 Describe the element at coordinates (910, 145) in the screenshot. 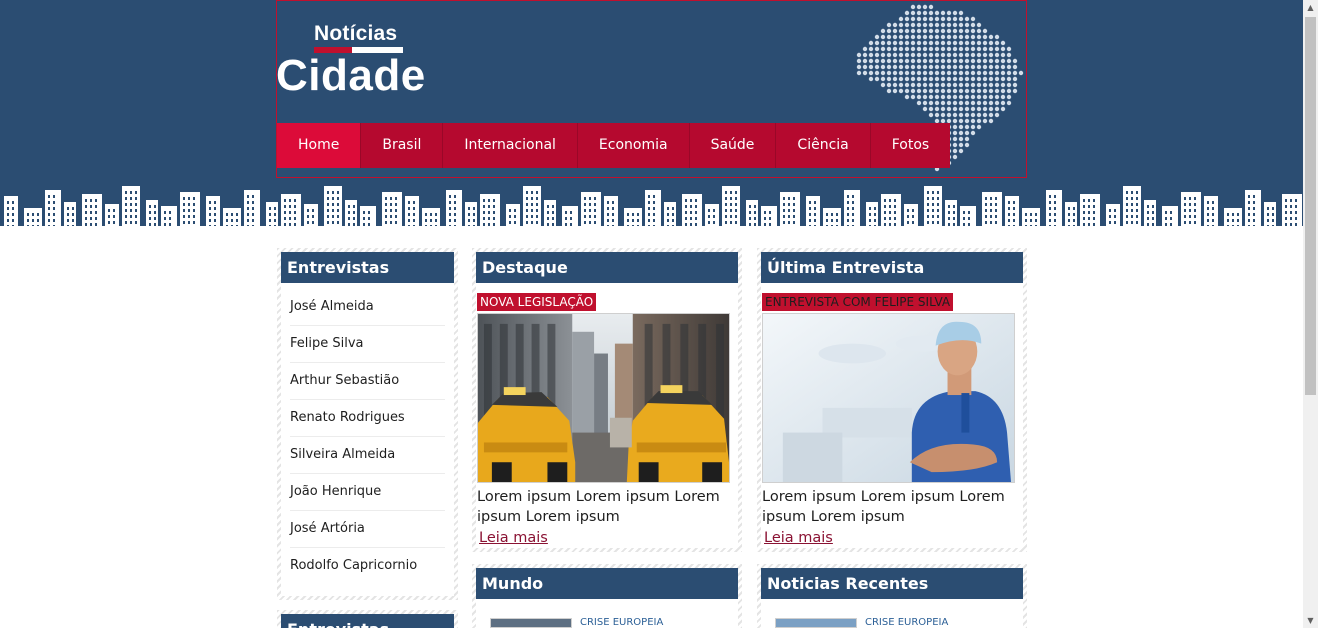

I see `nav-item-fotos: Fotos` at that location.